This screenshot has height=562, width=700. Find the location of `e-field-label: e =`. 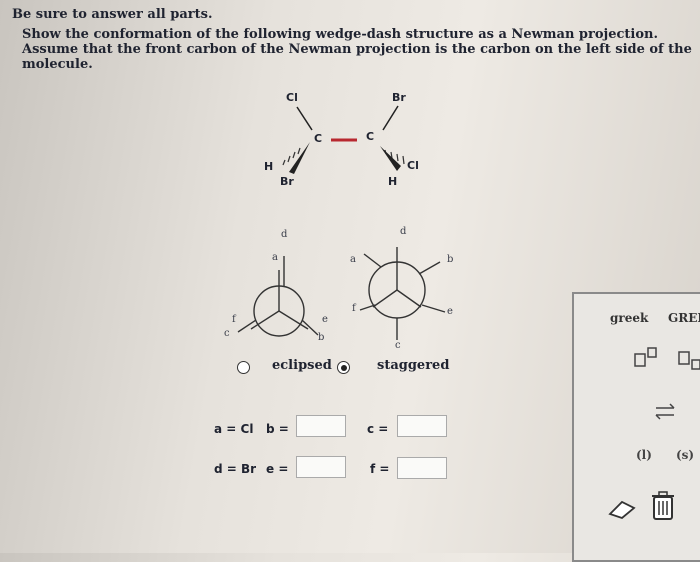

e-field-label: e = is located at coordinates (277, 469).